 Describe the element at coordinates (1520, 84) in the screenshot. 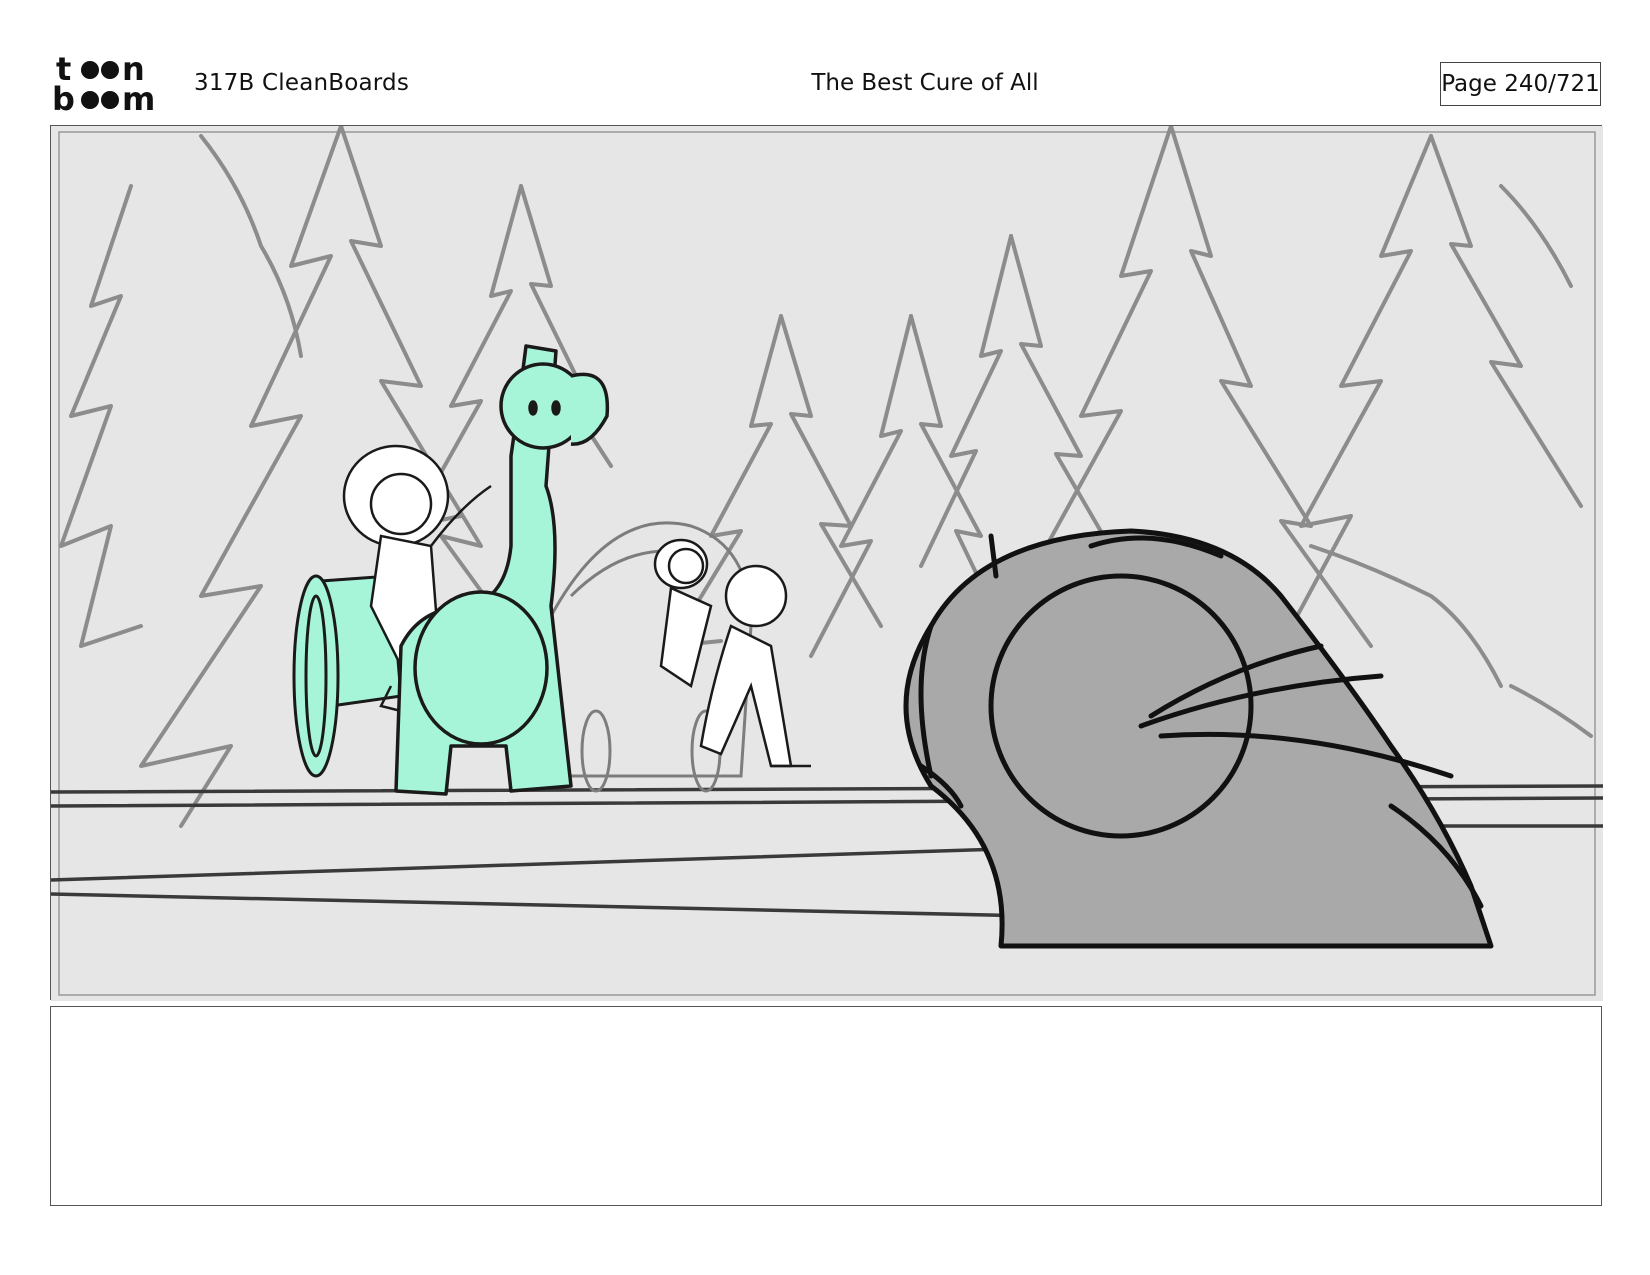

I see `page-number-badge: Page 240/721` at that location.